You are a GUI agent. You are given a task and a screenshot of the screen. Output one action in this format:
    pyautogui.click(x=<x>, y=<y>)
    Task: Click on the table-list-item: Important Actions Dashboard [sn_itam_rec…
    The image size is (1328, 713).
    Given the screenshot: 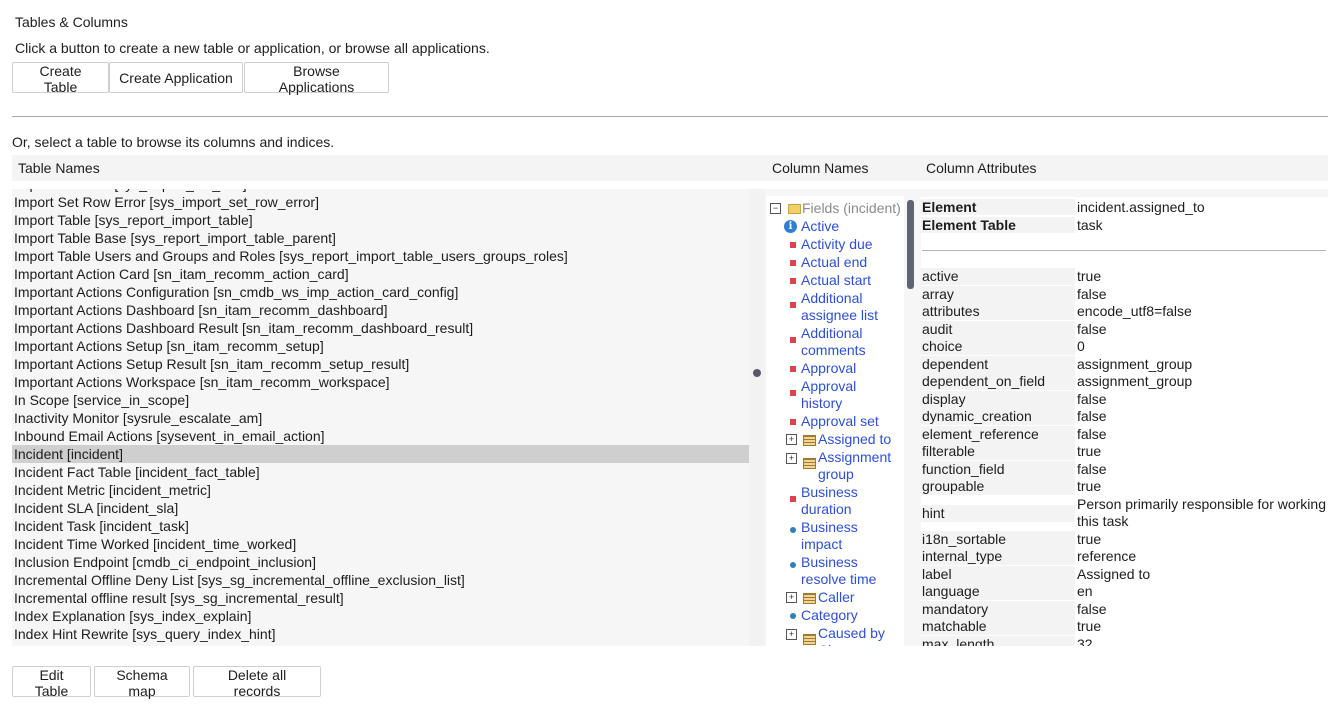 What is the action you would take?
    pyautogui.click(x=380, y=310)
    